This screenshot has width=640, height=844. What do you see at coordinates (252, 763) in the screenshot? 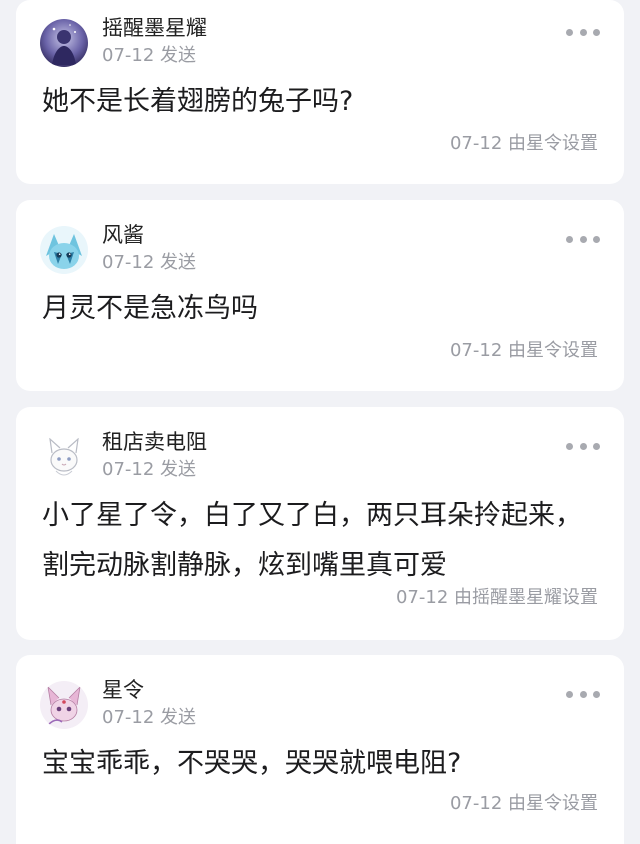
I see `comment-text: 宝宝乖乖，不哭哭，哭哭就喂电阻?` at bounding box center [252, 763].